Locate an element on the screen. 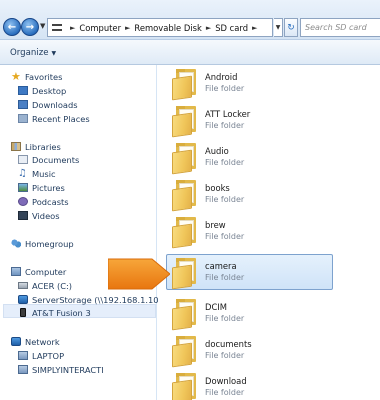 The width and height of the screenshot is (380, 400). nav-item-label: SIMPLYINTERACTI is located at coordinates (68, 369).